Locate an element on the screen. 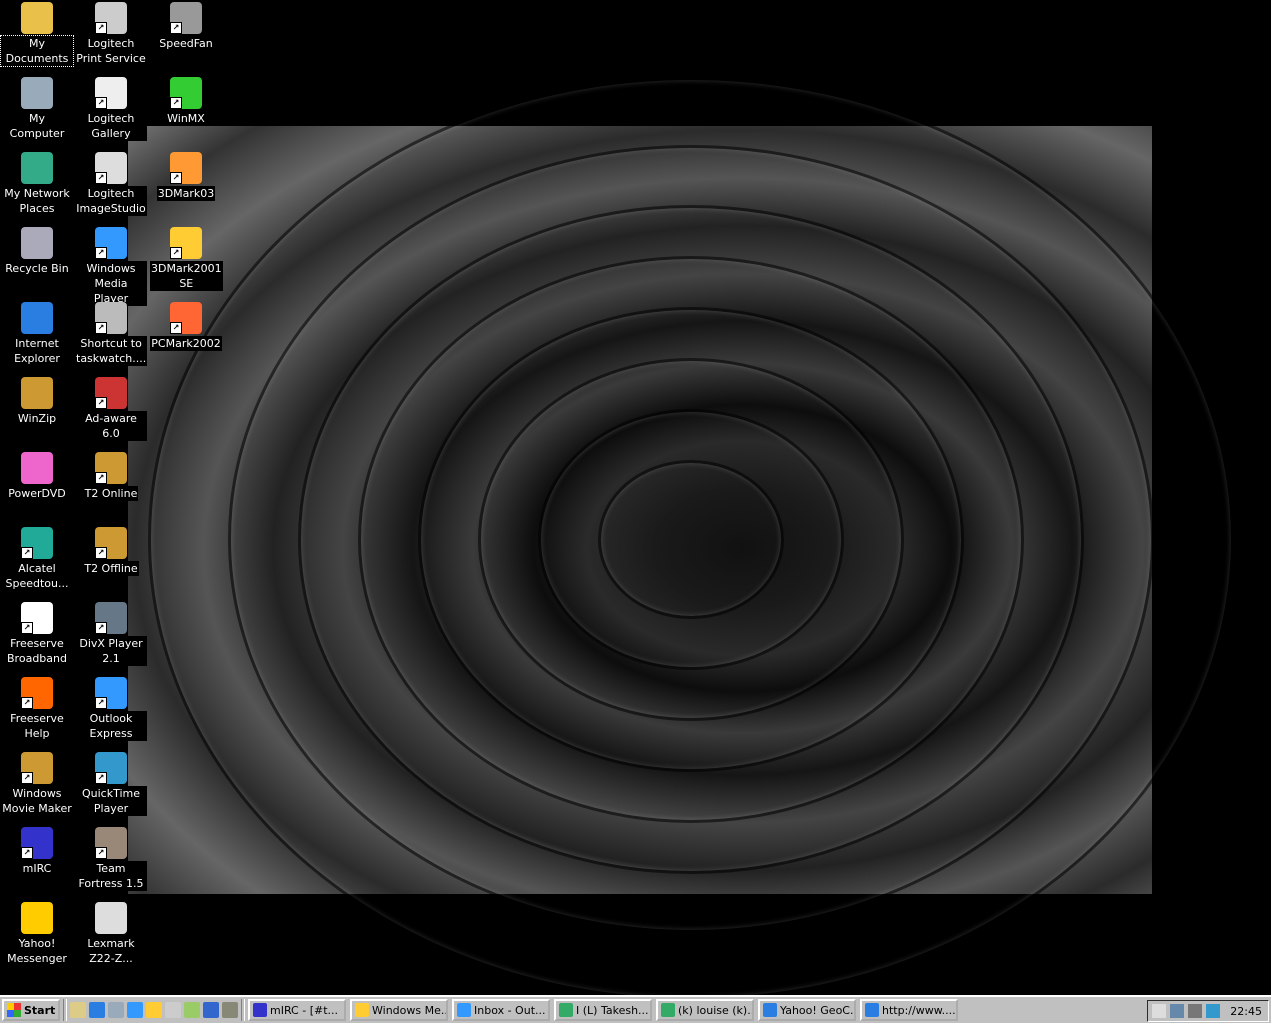 Image resolution: width=1271 pixels, height=1023 pixels. desktop-icon: My Network Places is located at coordinates (37, 184).